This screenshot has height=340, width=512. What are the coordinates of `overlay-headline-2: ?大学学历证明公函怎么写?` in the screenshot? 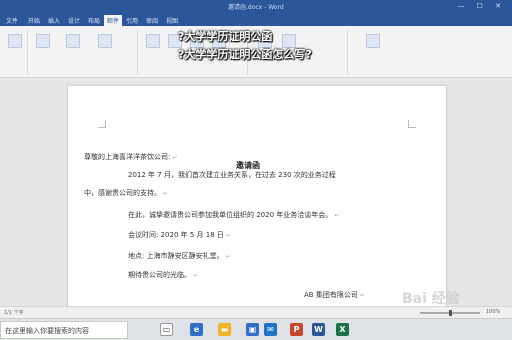 It's located at (245, 54).